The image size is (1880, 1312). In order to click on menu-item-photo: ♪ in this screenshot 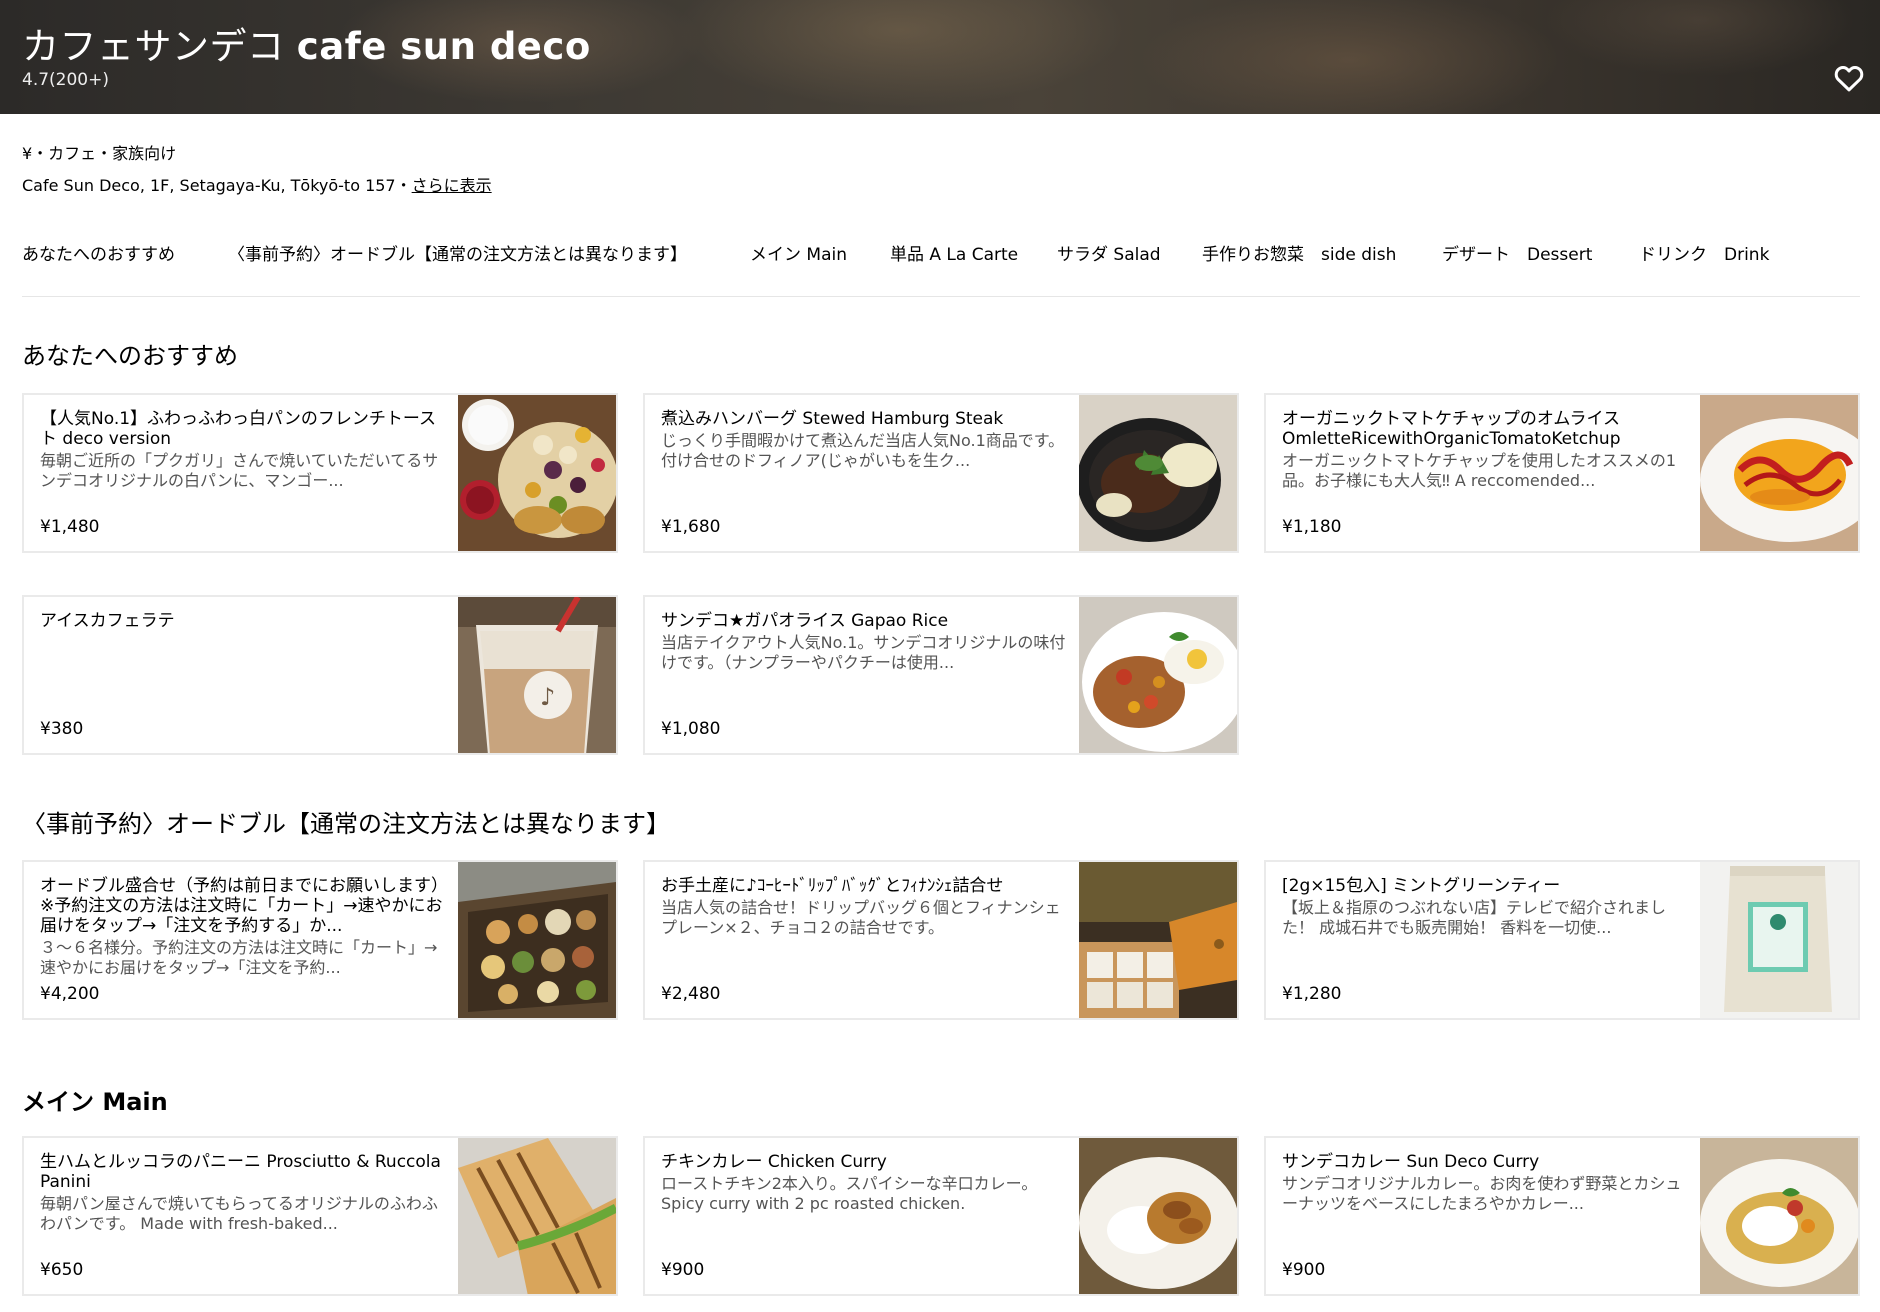, I will do `click(537, 675)`.